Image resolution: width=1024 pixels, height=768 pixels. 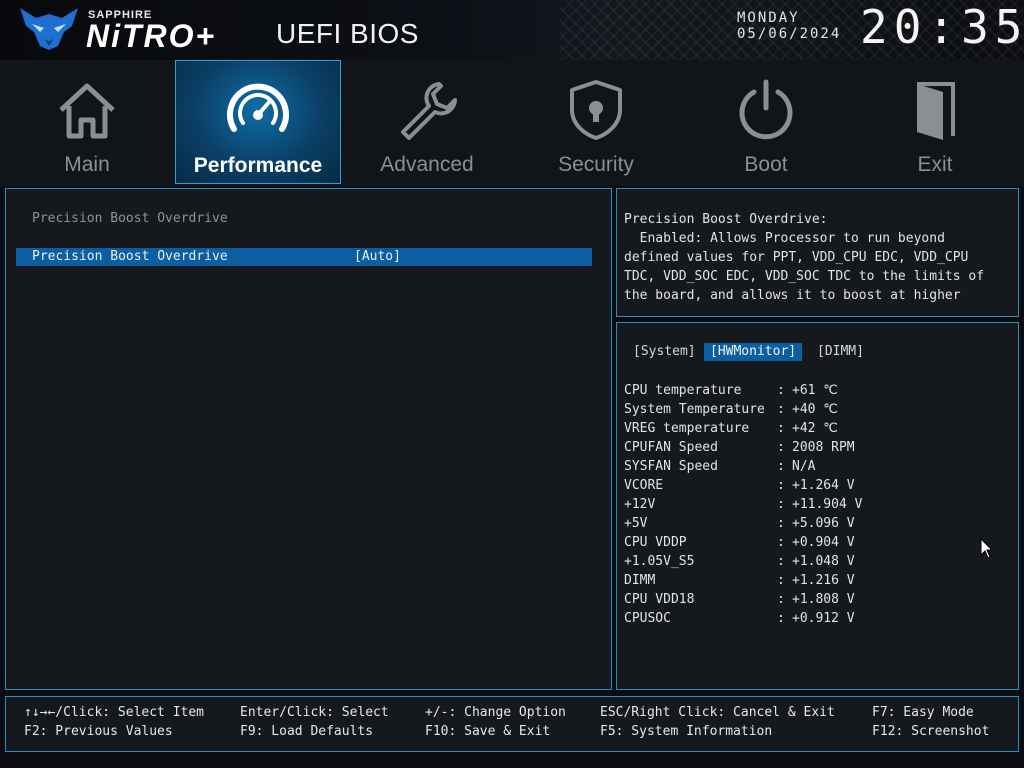 I want to click on tab-label: Main, so click(x=87, y=164).